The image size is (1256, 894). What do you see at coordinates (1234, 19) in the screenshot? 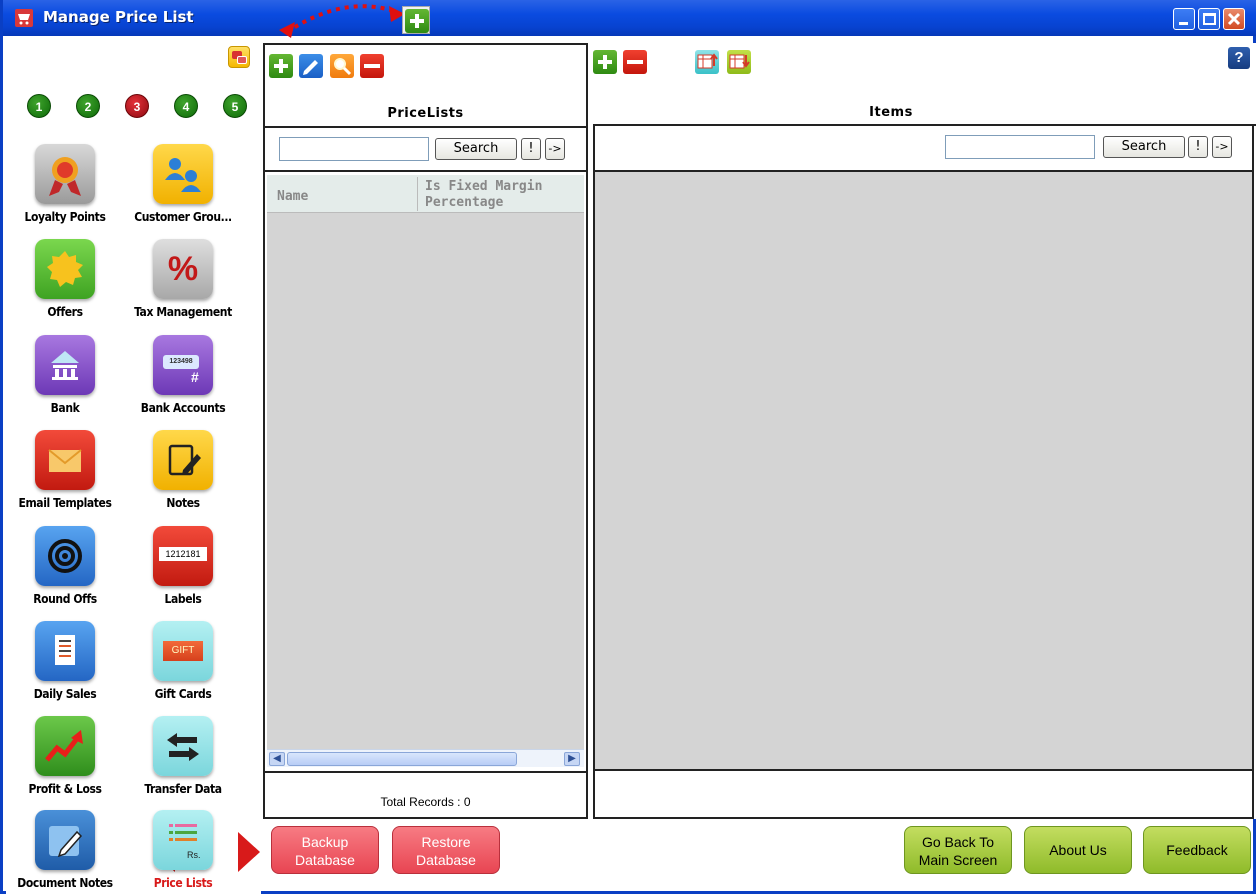
I see `close-button` at bounding box center [1234, 19].